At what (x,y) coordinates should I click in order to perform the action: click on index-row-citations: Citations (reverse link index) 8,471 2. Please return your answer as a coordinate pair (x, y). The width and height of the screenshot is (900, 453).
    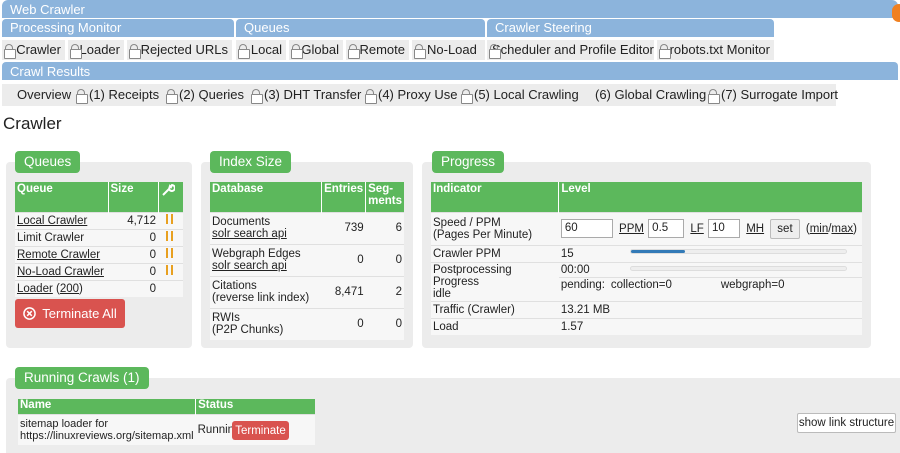
    Looking at the image, I should click on (307, 291).